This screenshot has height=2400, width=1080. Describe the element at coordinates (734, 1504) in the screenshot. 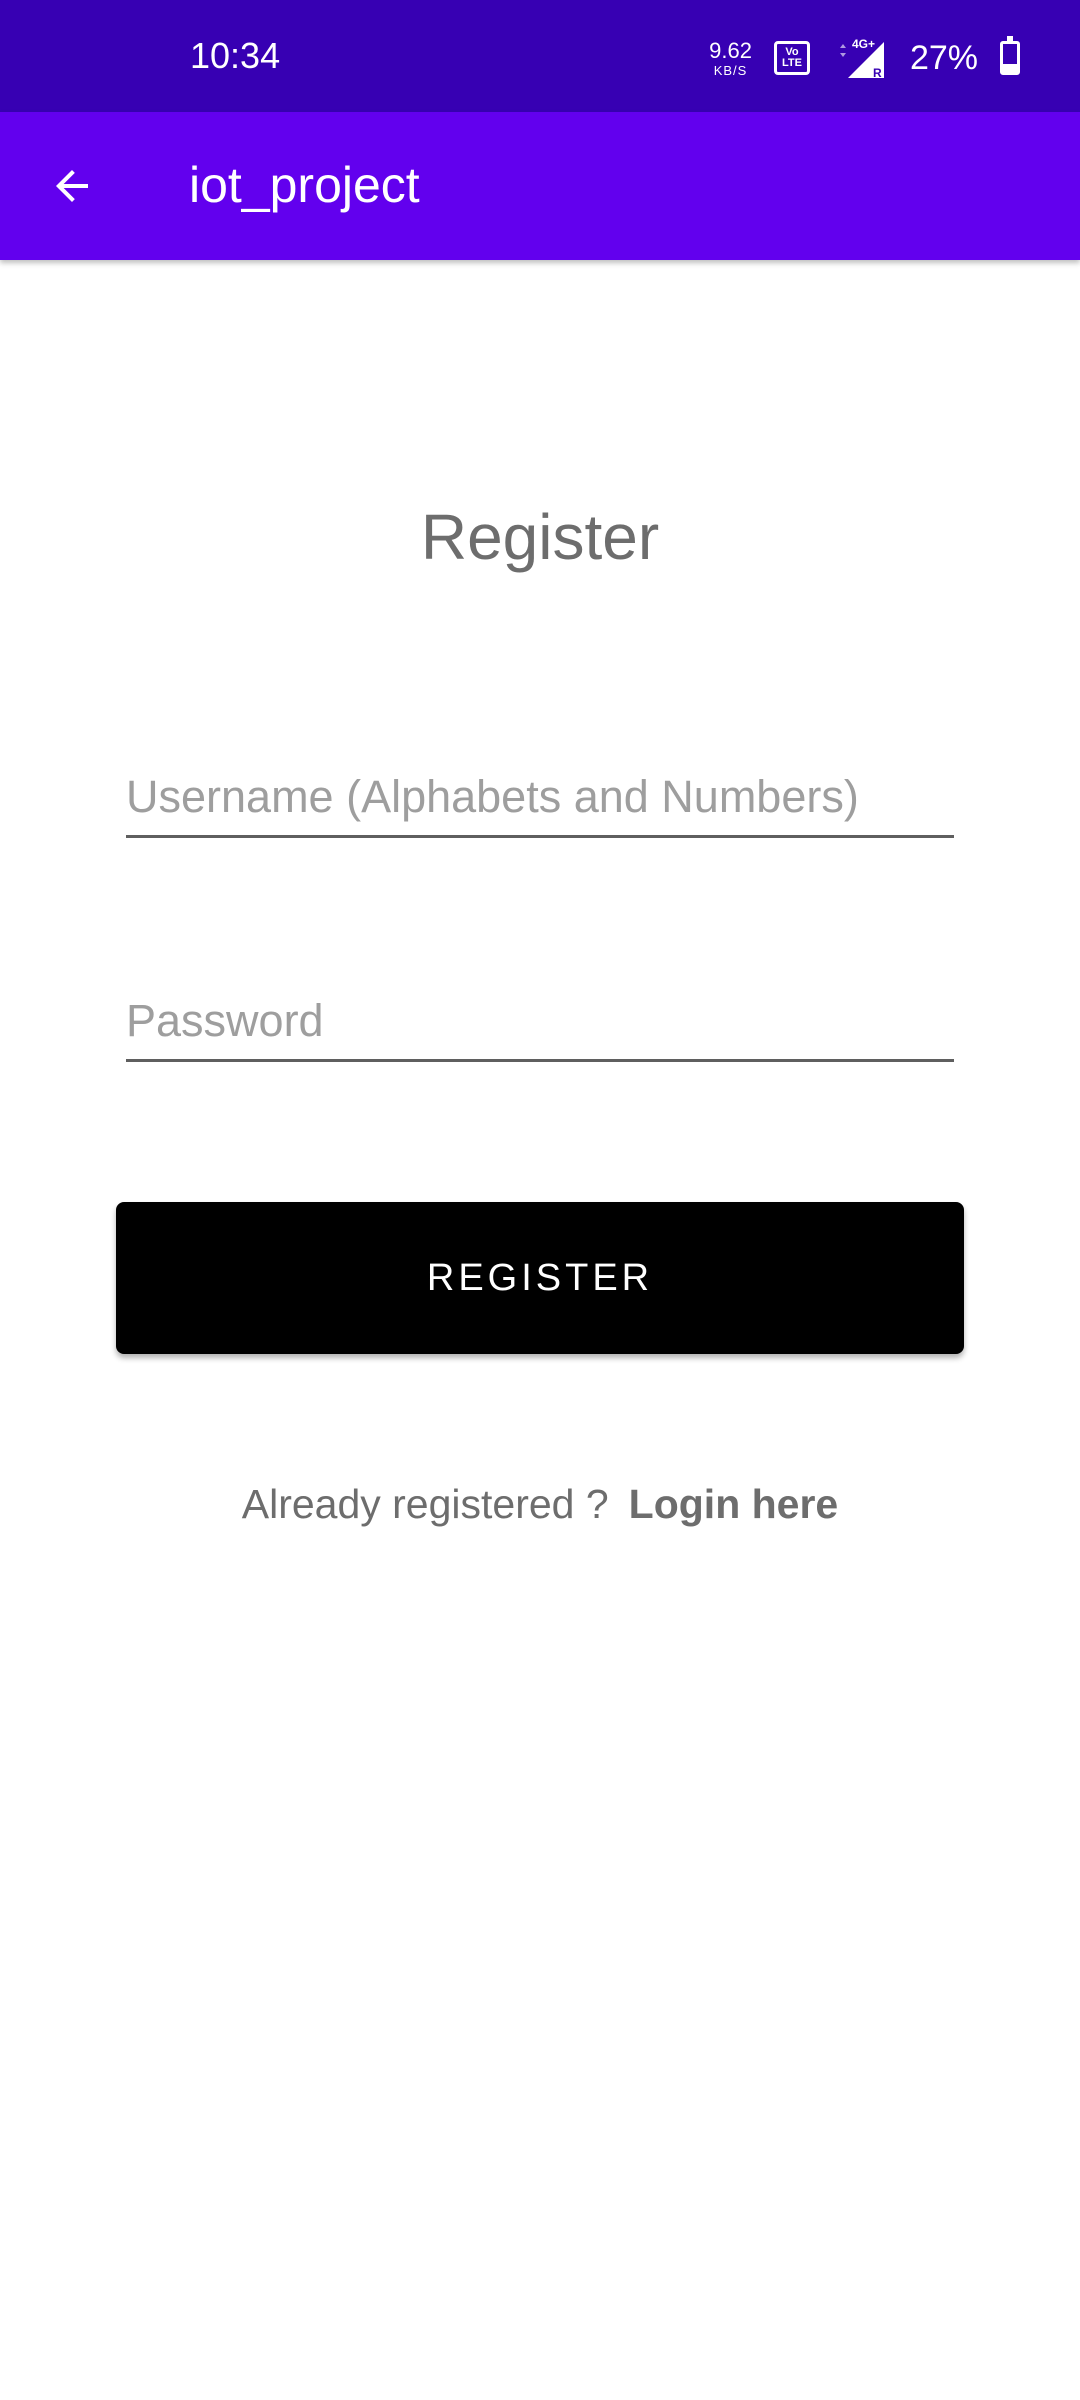

I see `login-link: Login here` at that location.